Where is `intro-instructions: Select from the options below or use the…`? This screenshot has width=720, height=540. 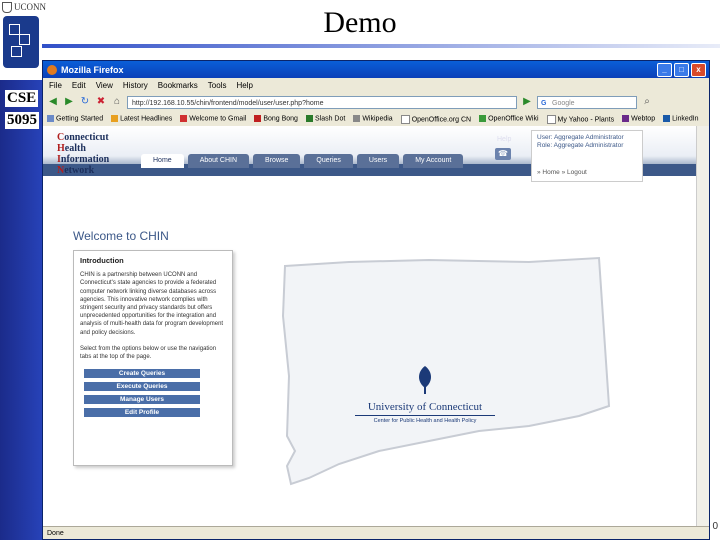
intro-instructions: Select from the options below or use the… is located at coordinates (148, 353).